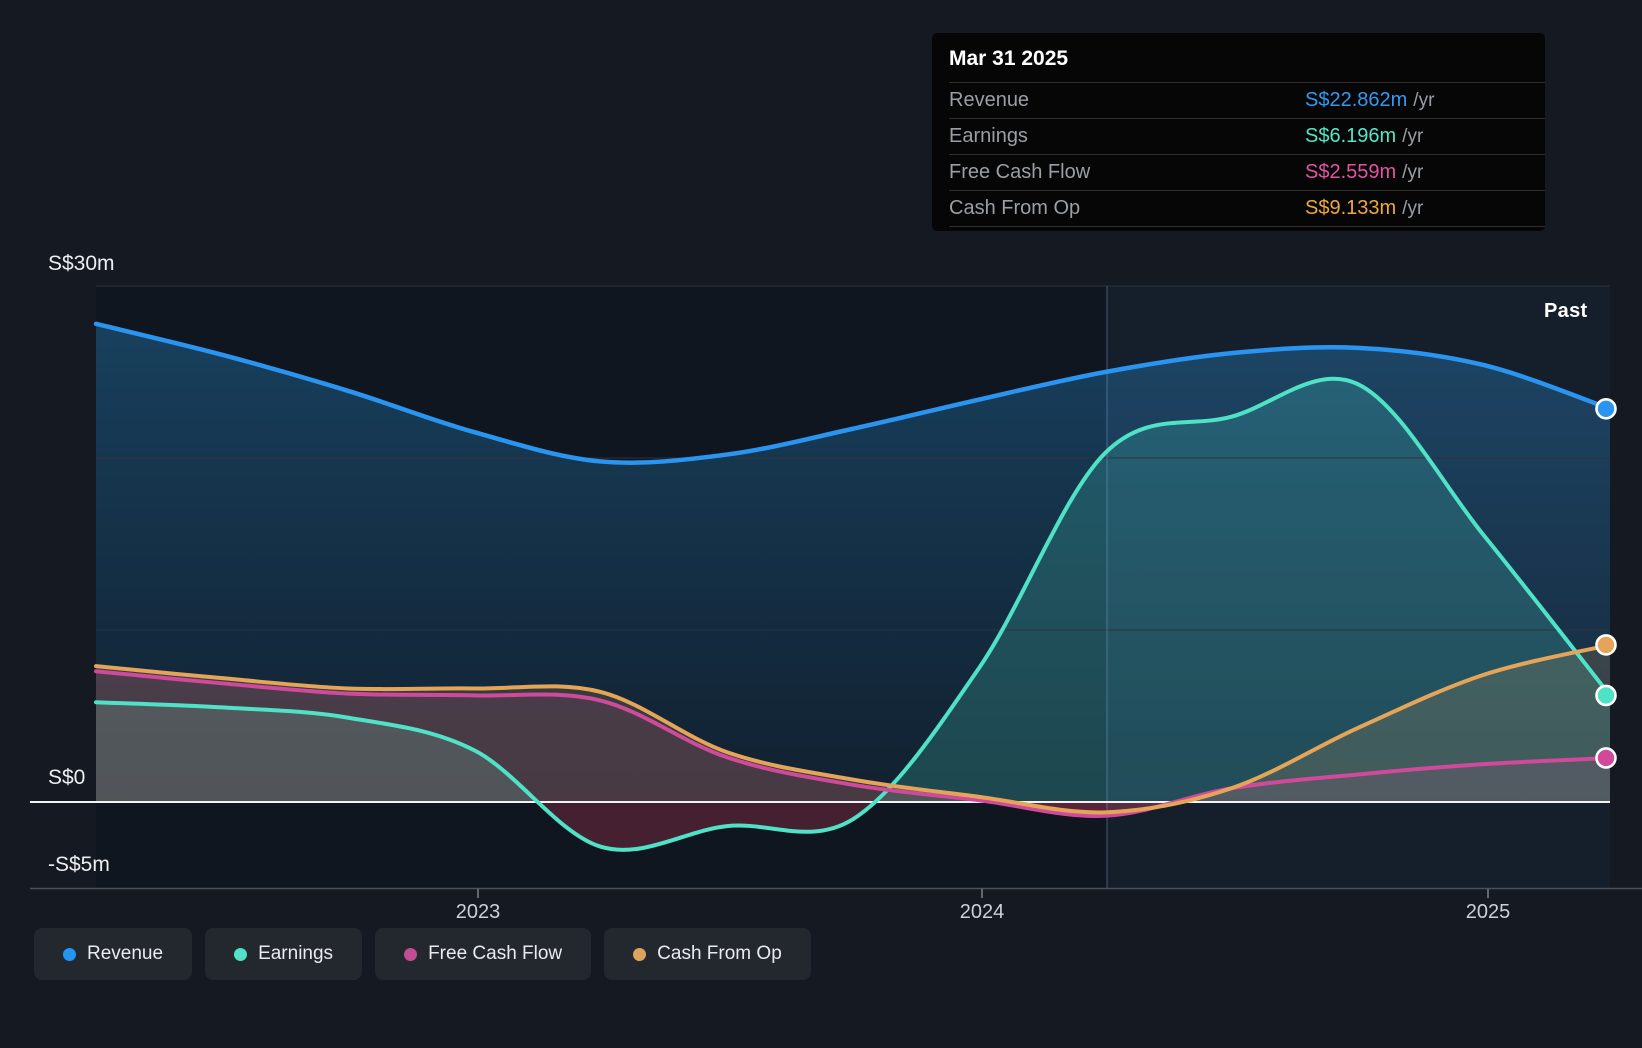 Image resolution: width=1642 pixels, height=1048 pixels. What do you see at coordinates (1488, 912) in the screenshot?
I see `x-axis-label-2025: 2025` at bounding box center [1488, 912].